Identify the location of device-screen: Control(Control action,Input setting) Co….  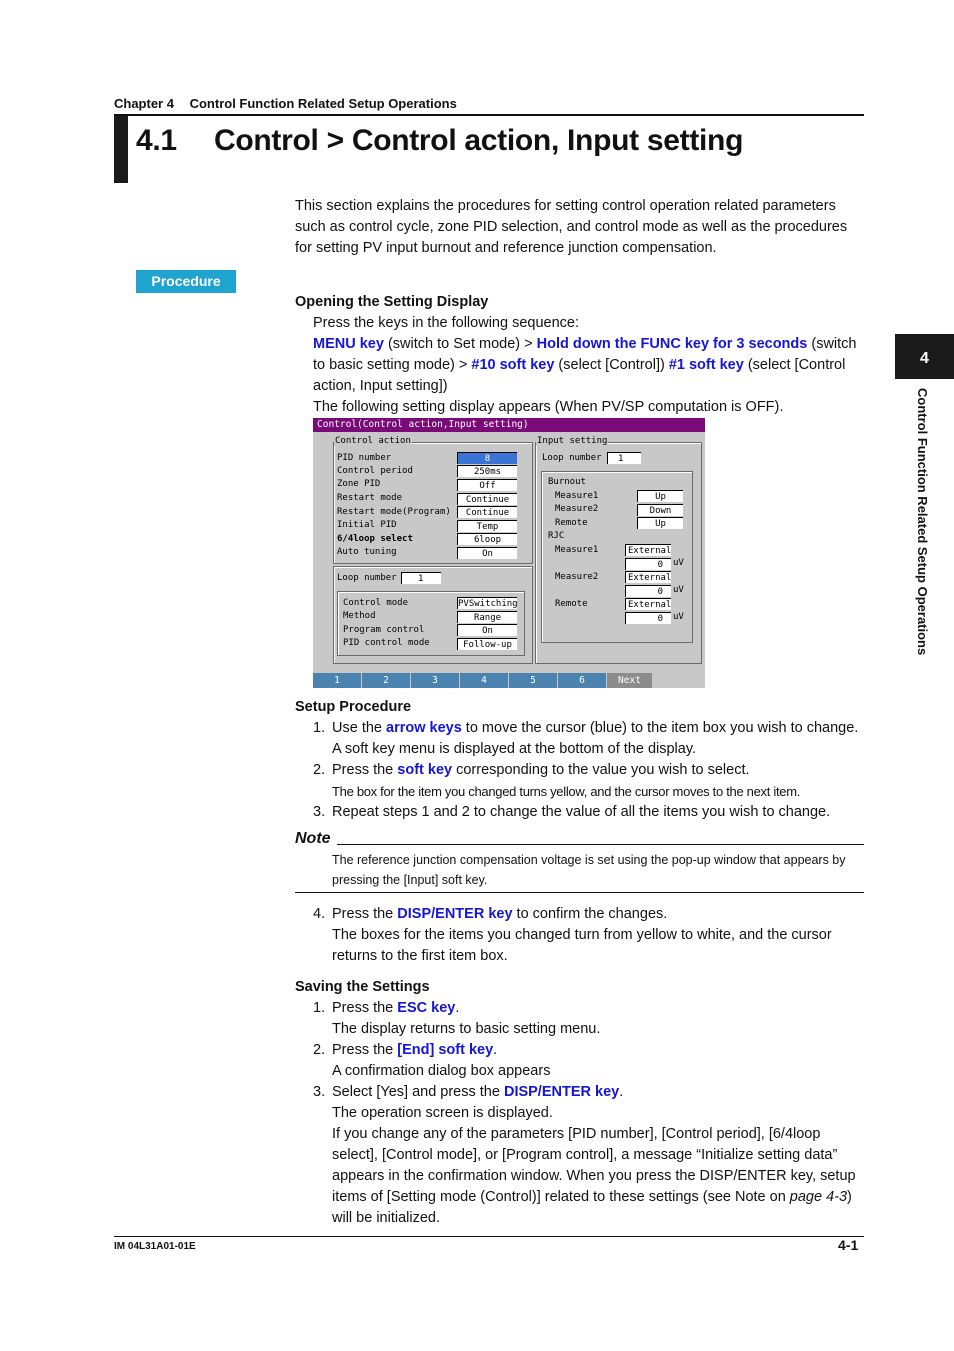
(509, 559).